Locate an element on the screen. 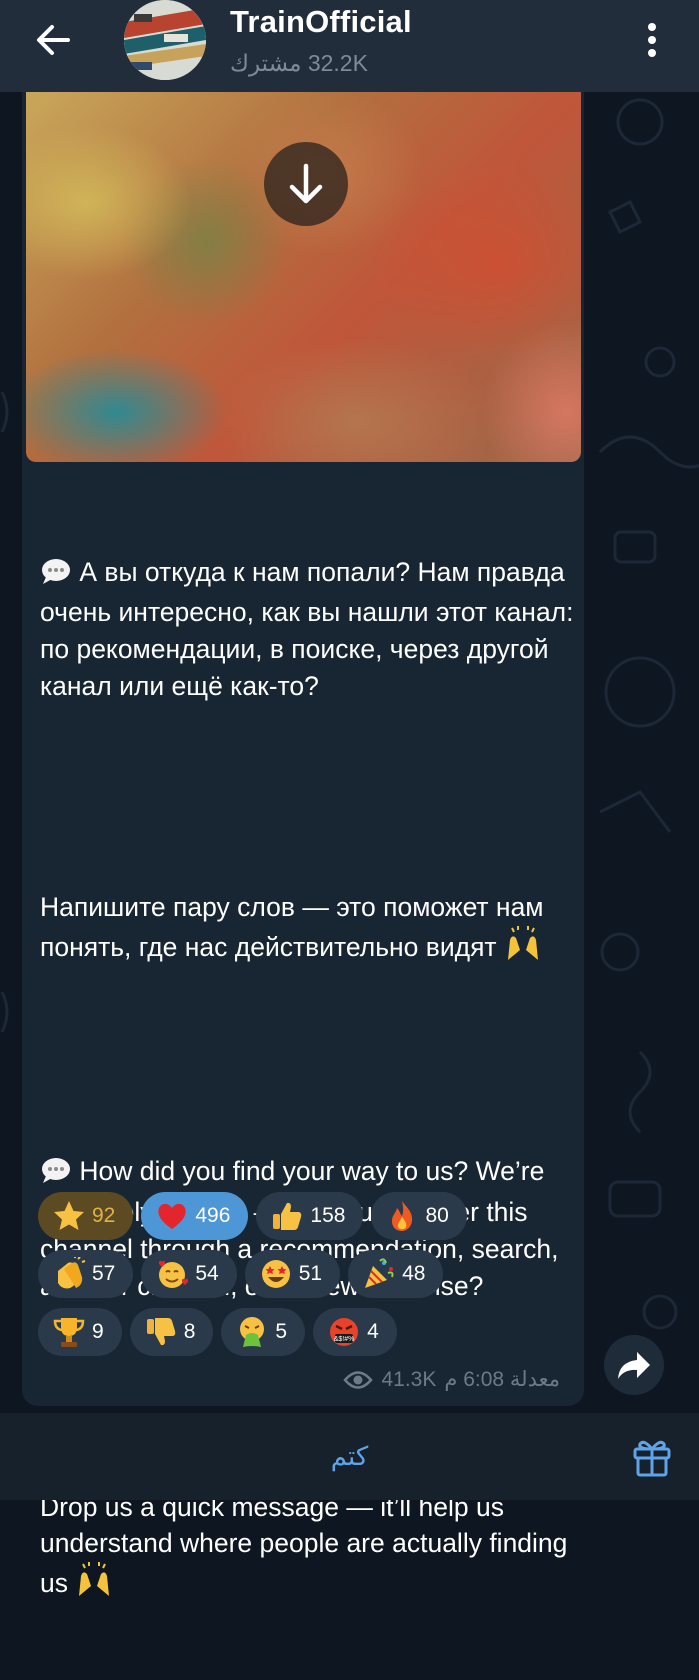  channel-avatar is located at coordinates (165, 40).